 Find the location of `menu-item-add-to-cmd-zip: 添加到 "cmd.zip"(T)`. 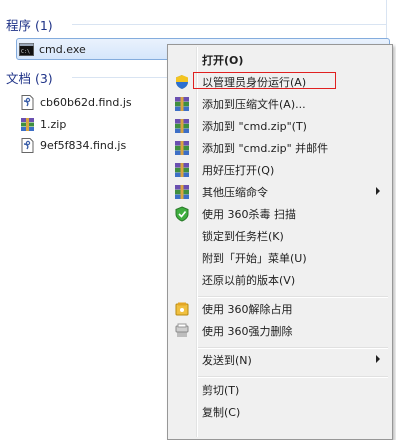

menu-item-add-to-cmd-zip: 添加到 "cmd.zip"(T) is located at coordinates (280, 126).